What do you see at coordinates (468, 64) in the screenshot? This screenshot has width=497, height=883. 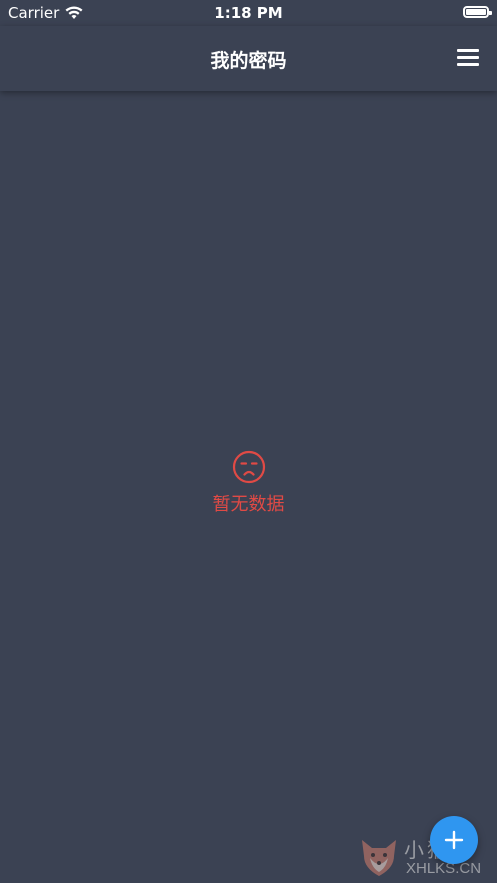 I see `menu-icon-line-bottom` at bounding box center [468, 64].